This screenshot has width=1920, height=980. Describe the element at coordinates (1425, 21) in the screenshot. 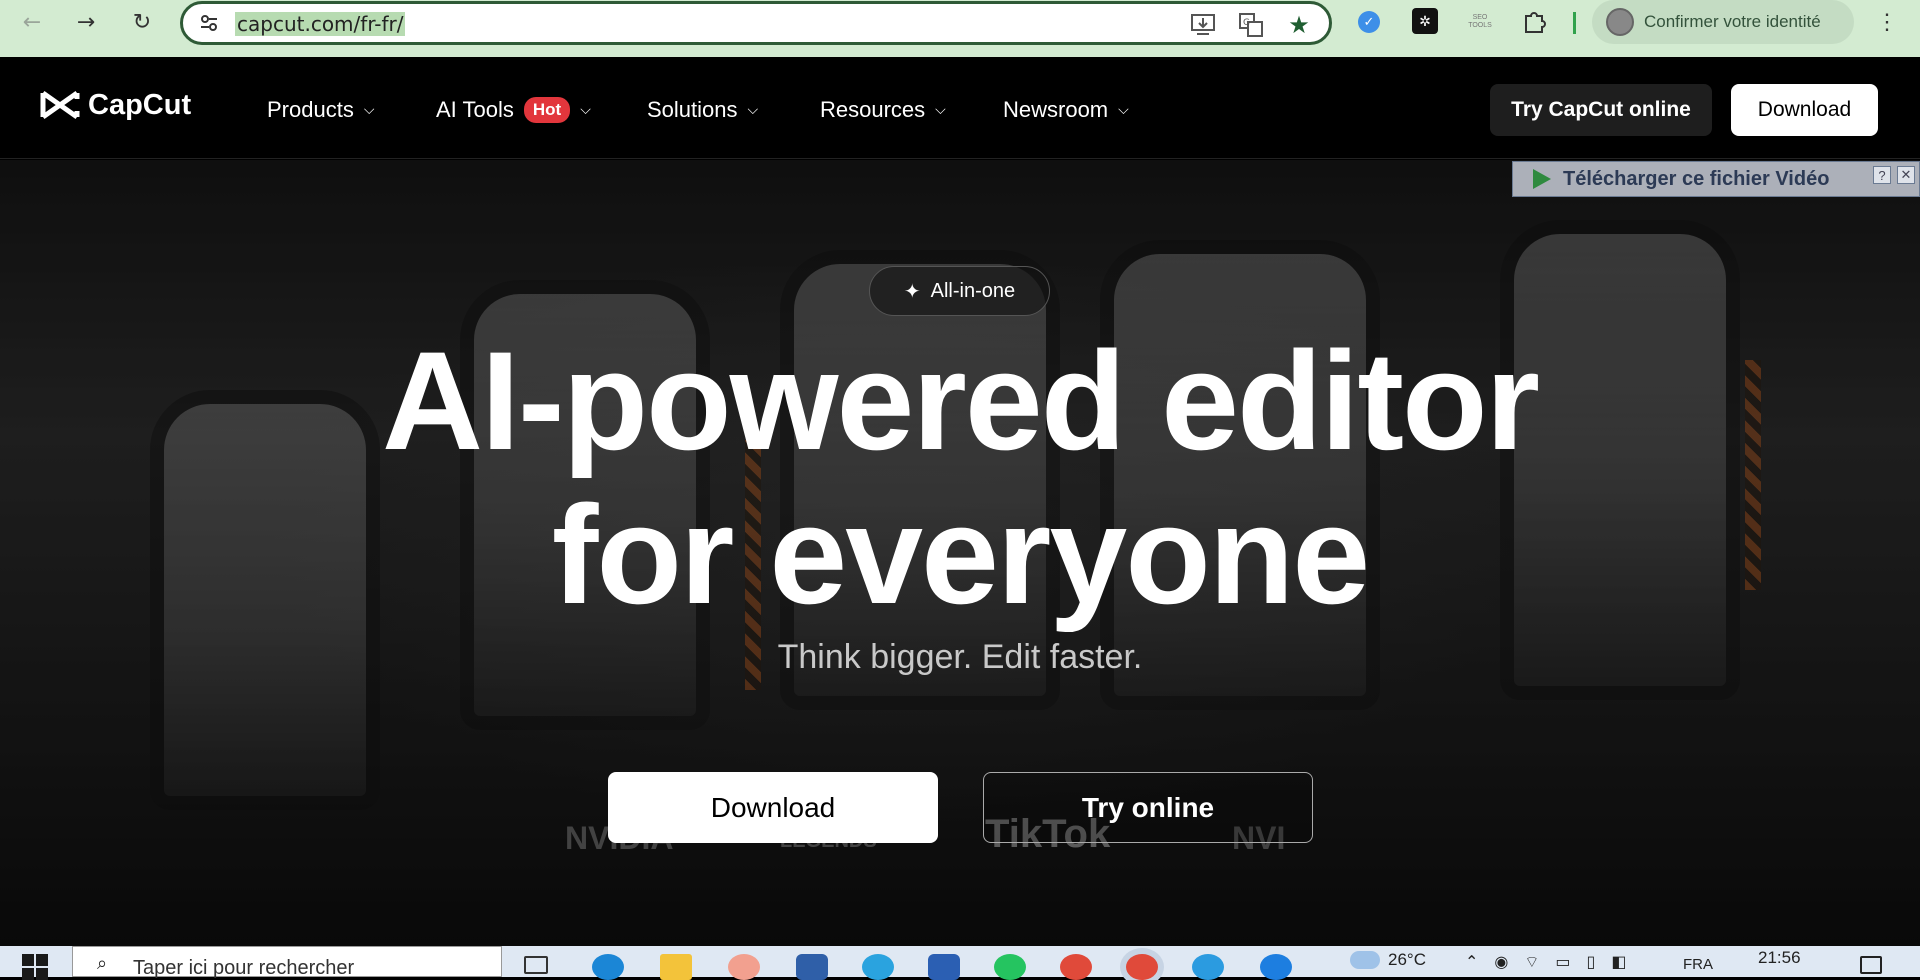

I see `chatgpt-extension-icon: ✲` at that location.